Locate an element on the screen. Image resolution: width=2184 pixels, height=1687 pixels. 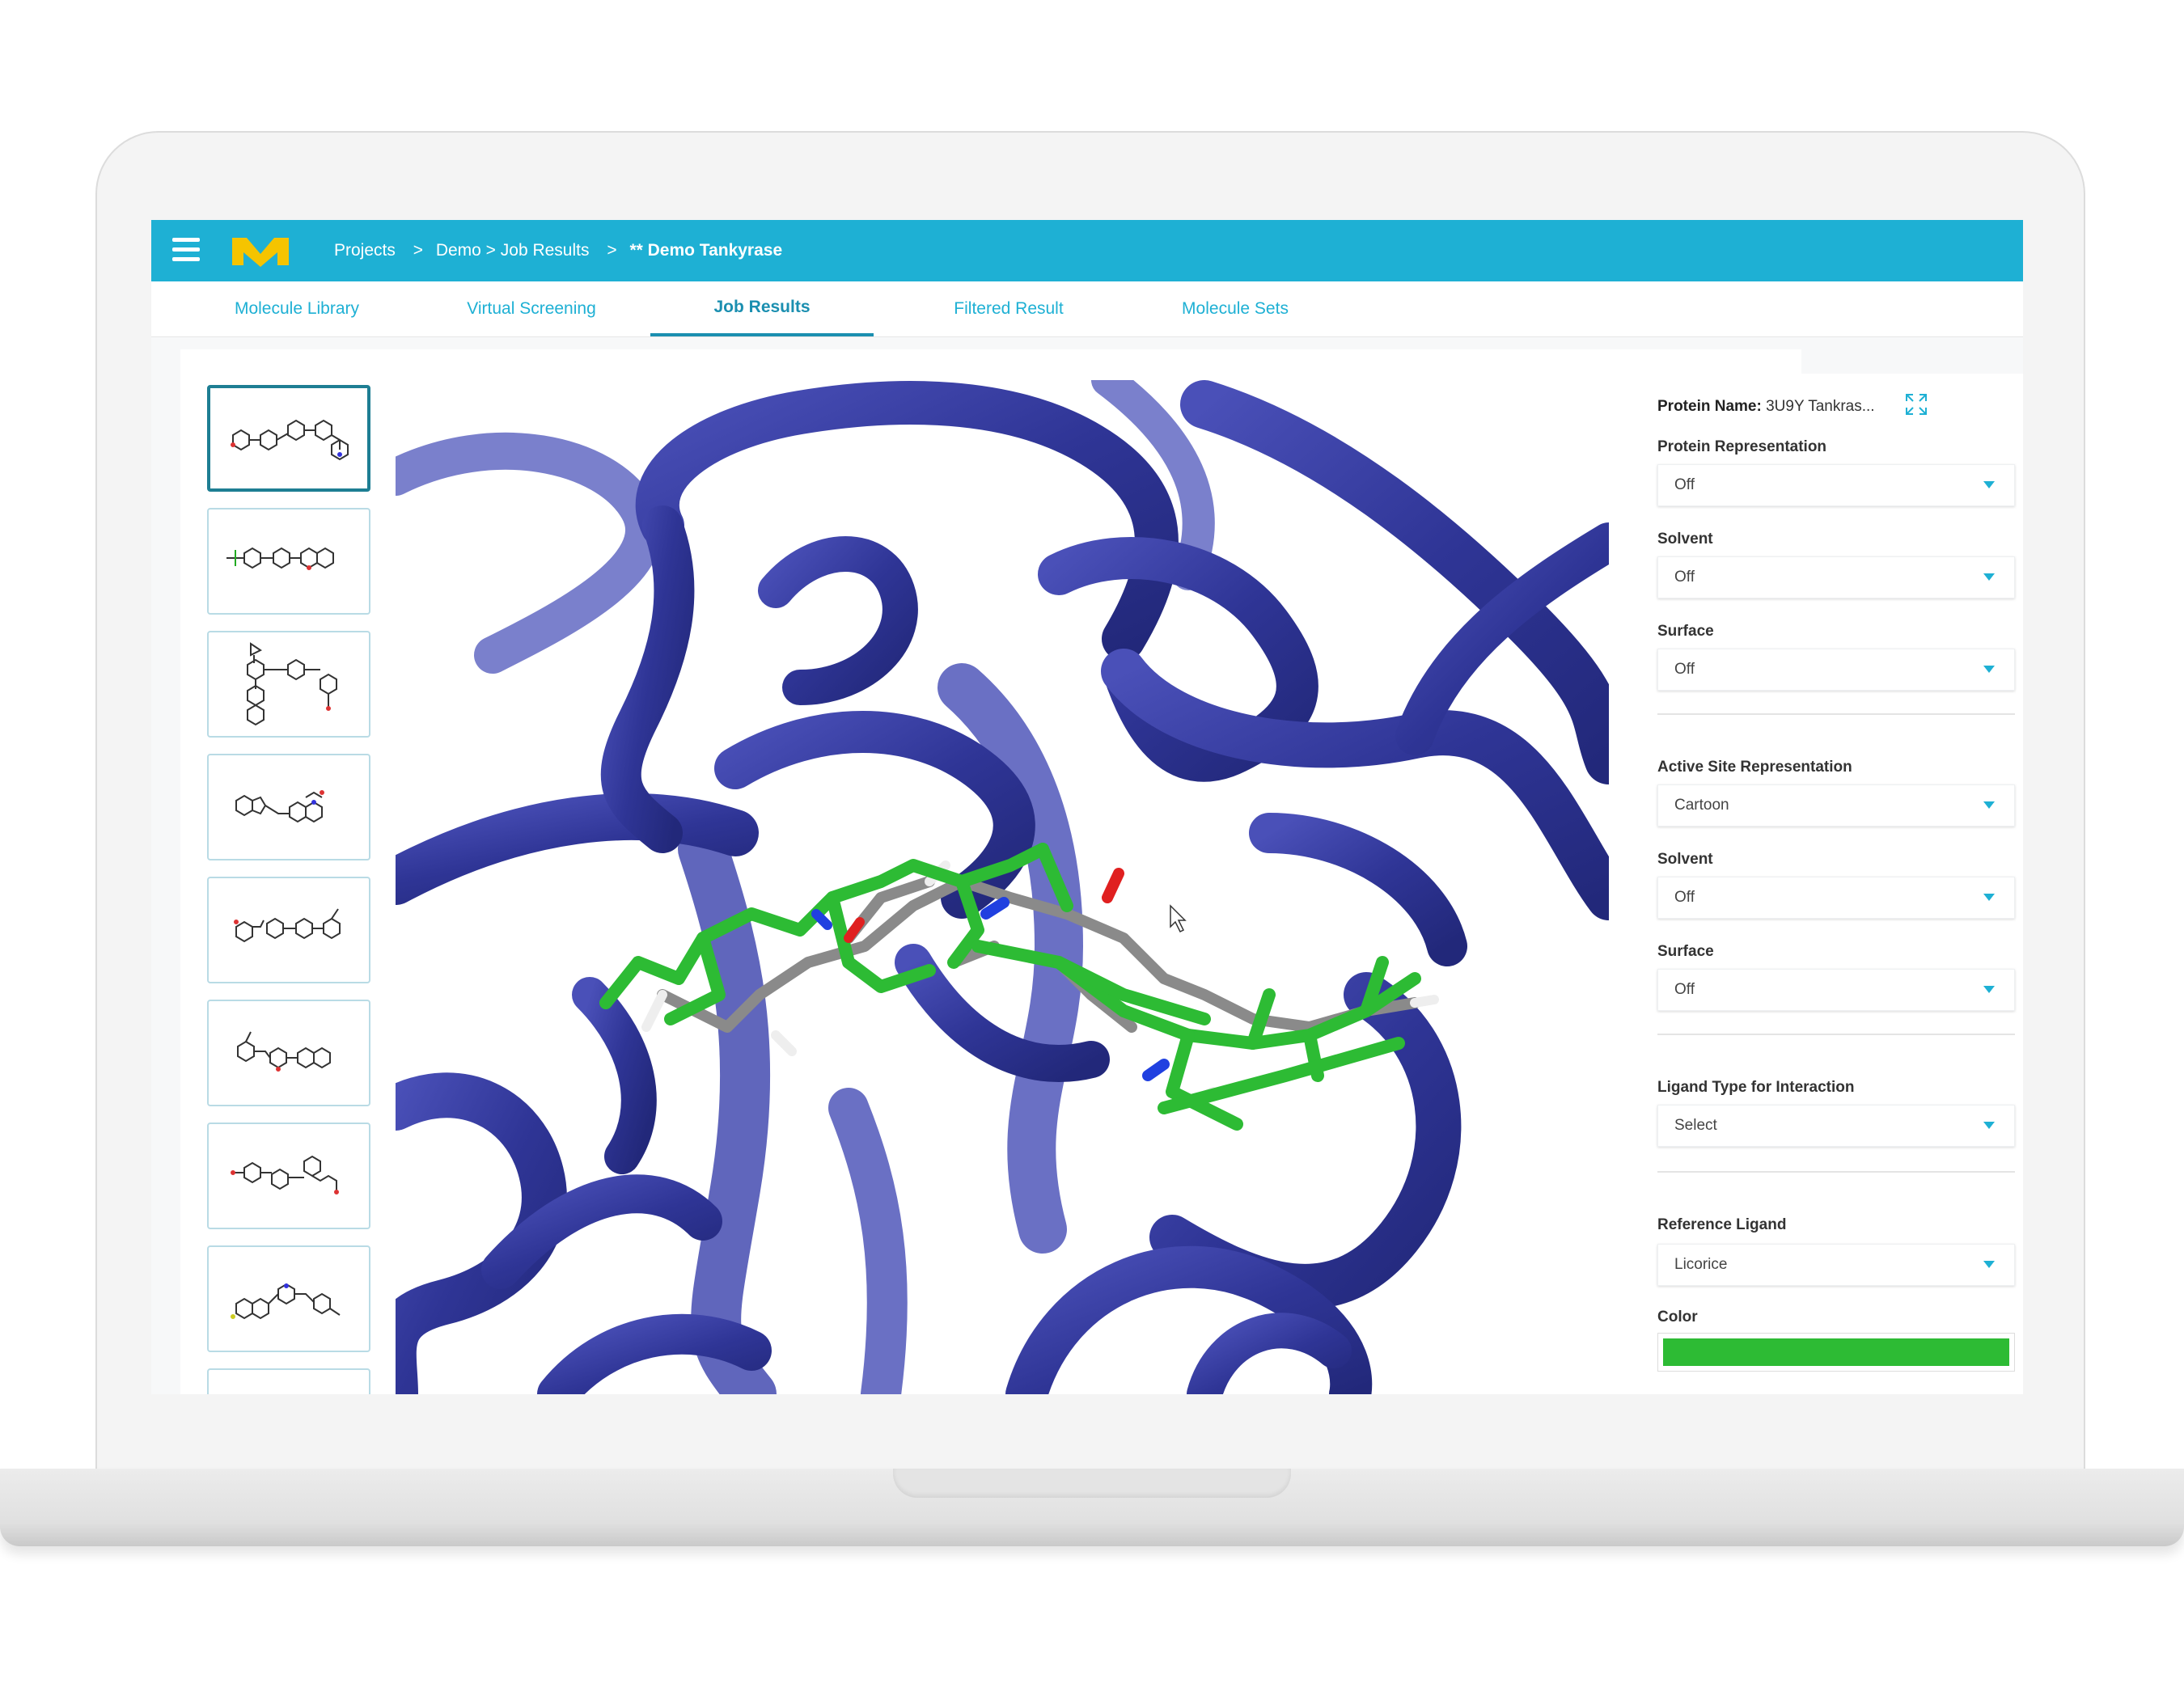
tab-virtual-screening: Virtual Screening is located at coordinates (531, 308).